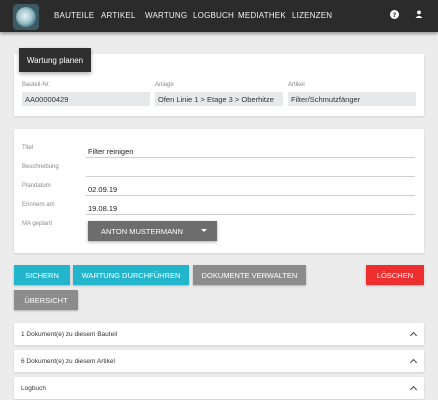  Describe the element at coordinates (164, 85) in the screenshot. I see `anlage-label: Anlage` at that location.